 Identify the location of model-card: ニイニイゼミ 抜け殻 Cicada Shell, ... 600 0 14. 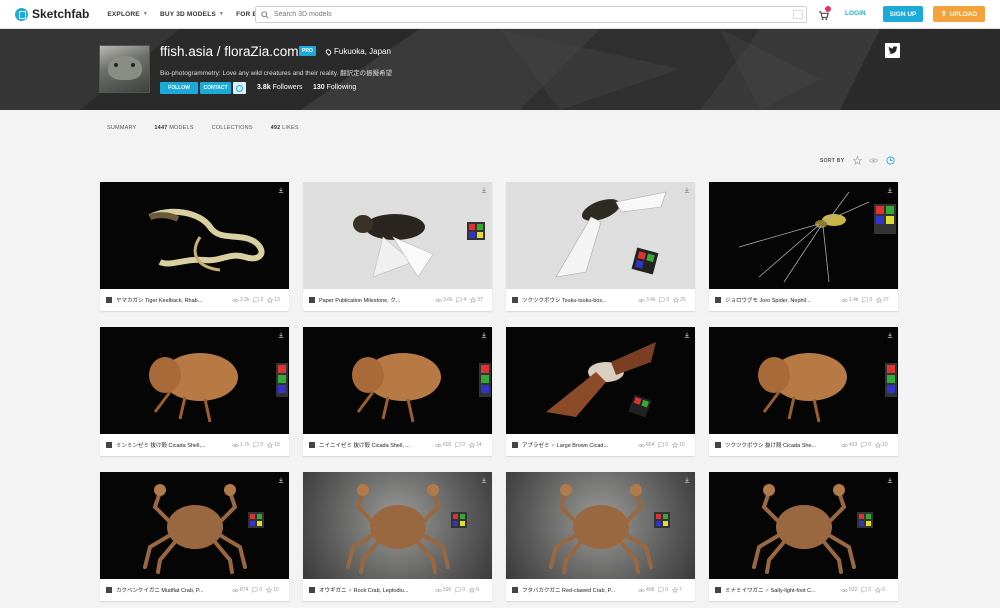
(397, 391).